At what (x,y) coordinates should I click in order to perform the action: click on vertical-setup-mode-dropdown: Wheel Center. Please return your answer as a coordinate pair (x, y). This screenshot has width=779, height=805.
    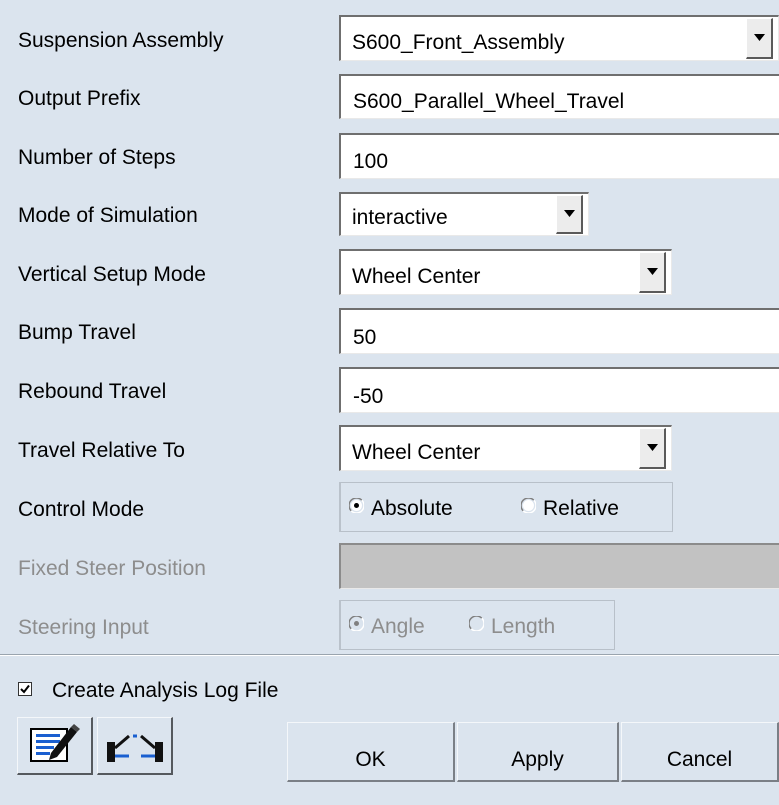
    Looking at the image, I should click on (505, 272).